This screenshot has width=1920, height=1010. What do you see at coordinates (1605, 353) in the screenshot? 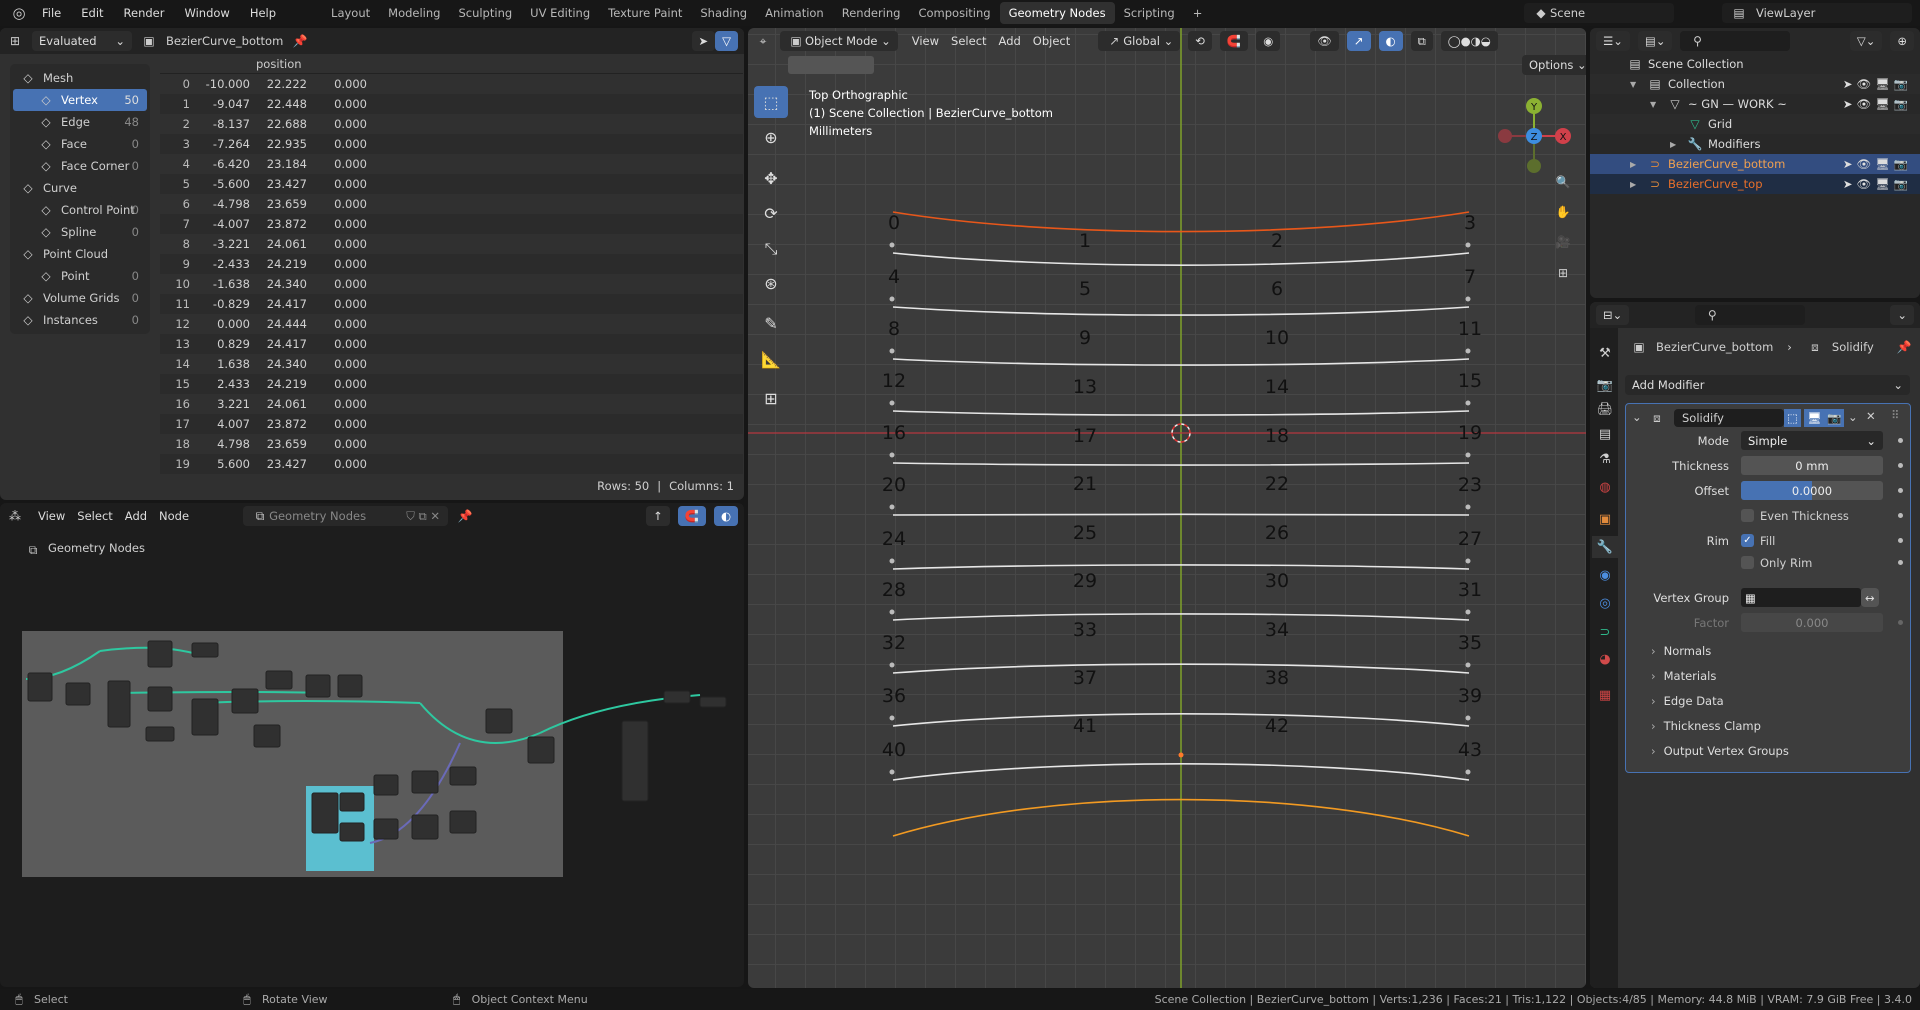
I see `tool-tab-icon: ⚒` at bounding box center [1605, 353].